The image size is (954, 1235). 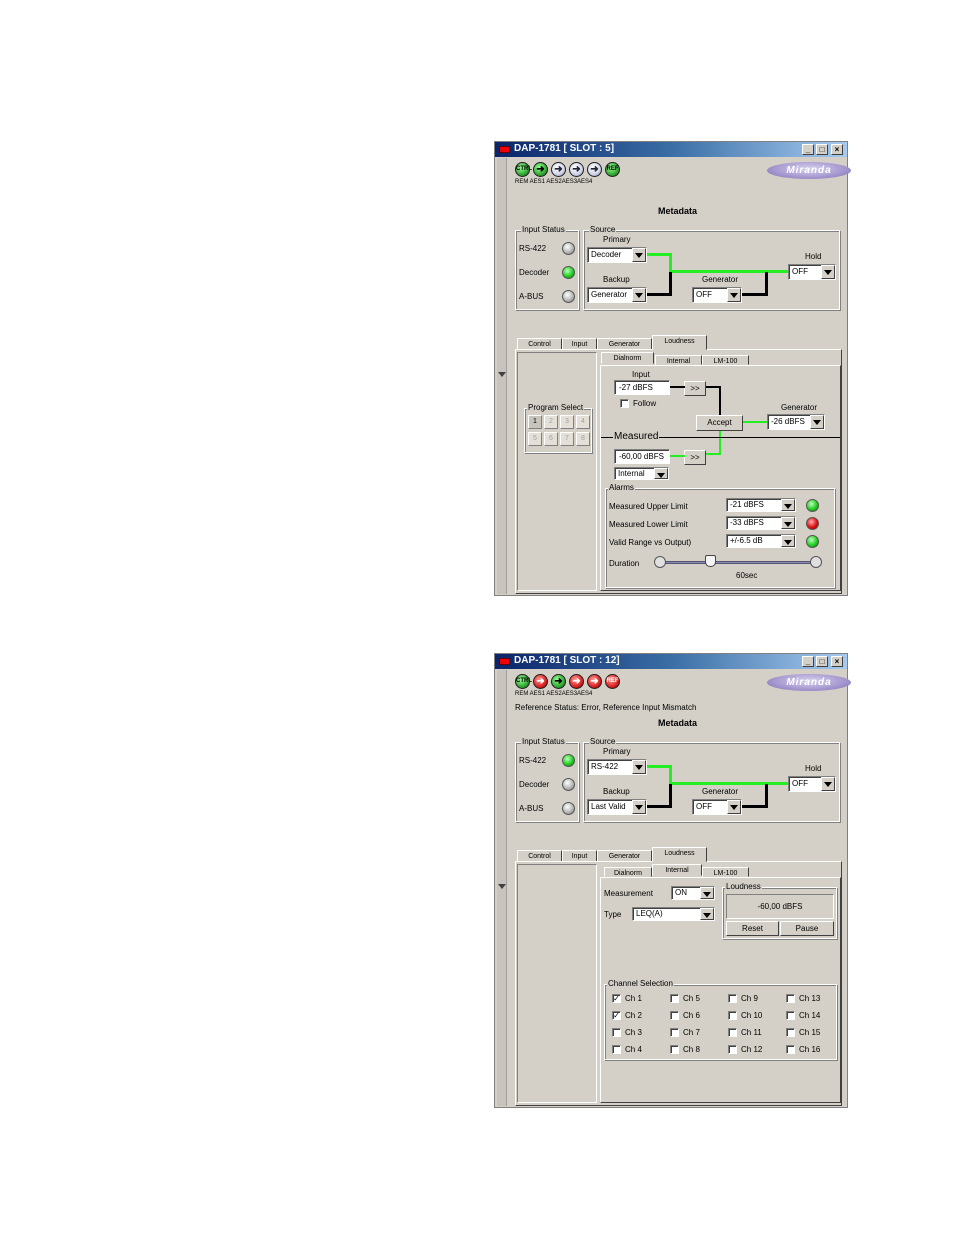 What do you see at coordinates (535, 422) in the screenshot?
I see `program-button-1: 1` at bounding box center [535, 422].